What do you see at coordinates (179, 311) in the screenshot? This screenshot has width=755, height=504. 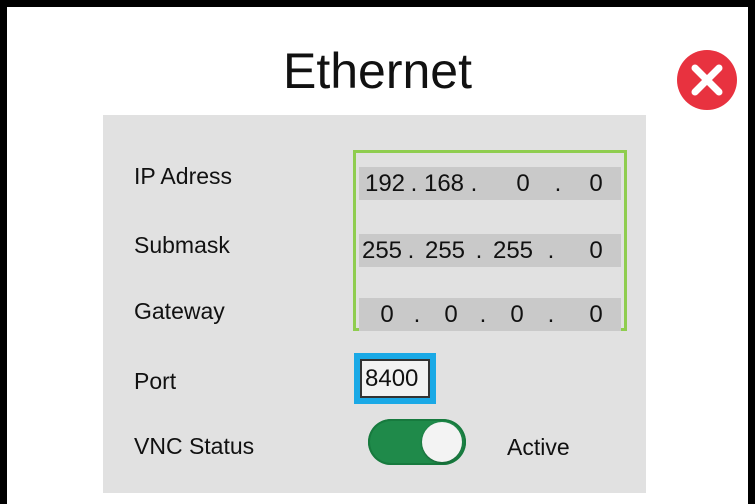 I see `gateway-label: Gateway` at bounding box center [179, 311].